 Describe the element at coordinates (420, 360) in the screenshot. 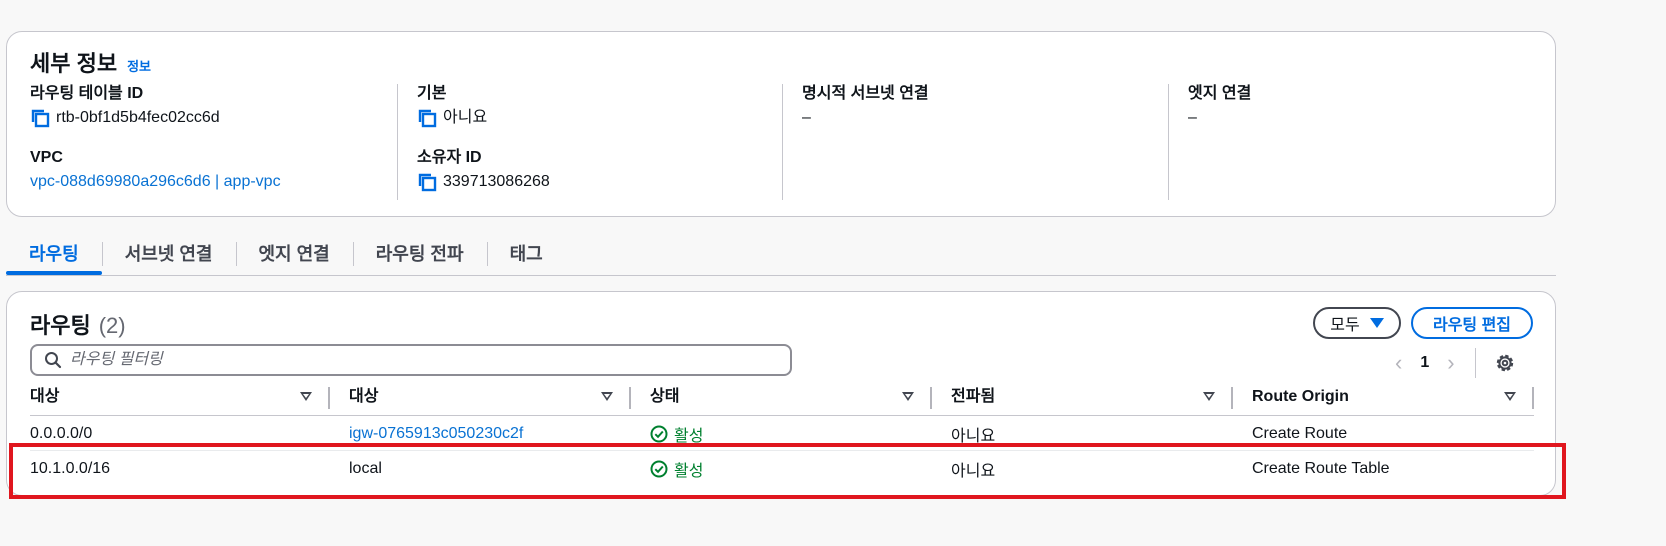

I see `route-filter-input` at that location.